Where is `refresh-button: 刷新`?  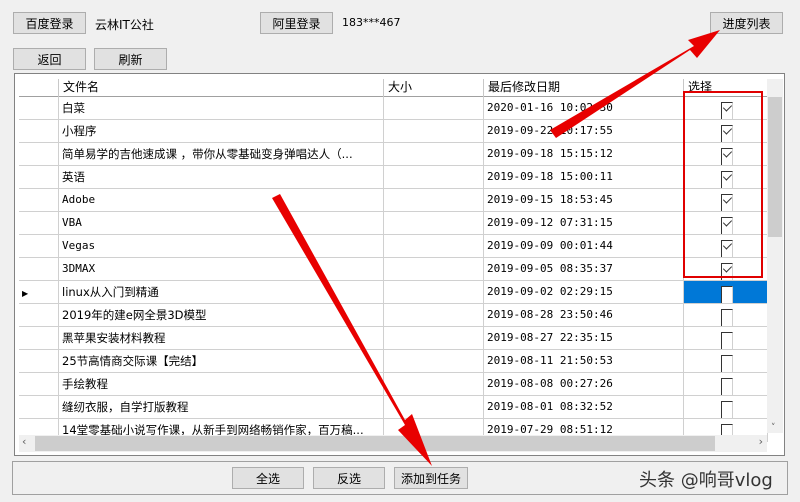
refresh-button: 刷新 is located at coordinates (130, 59).